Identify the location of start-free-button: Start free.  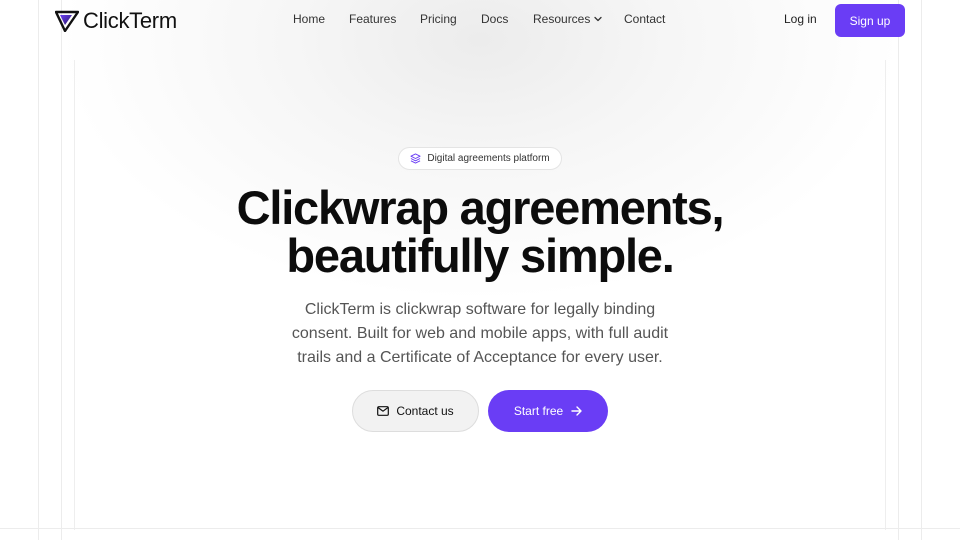
(548, 411).